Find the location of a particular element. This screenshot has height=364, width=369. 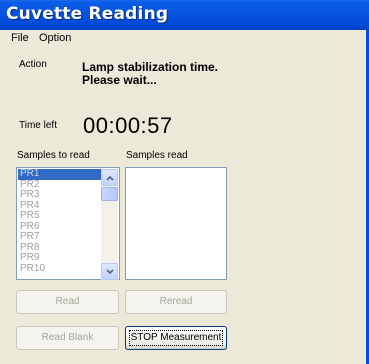

menu-file: File is located at coordinates (20, 38).